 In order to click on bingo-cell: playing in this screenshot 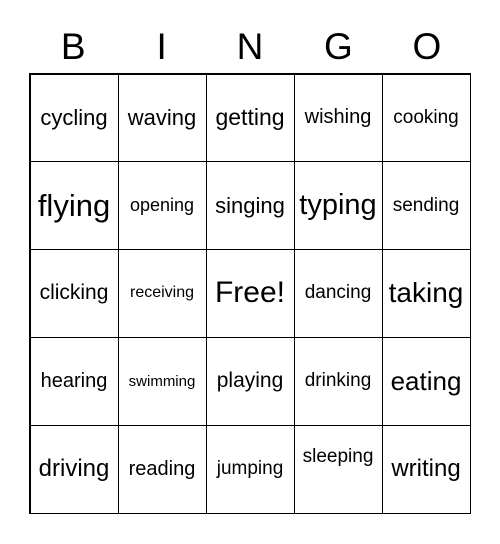, I will do `click(250, 381)`.